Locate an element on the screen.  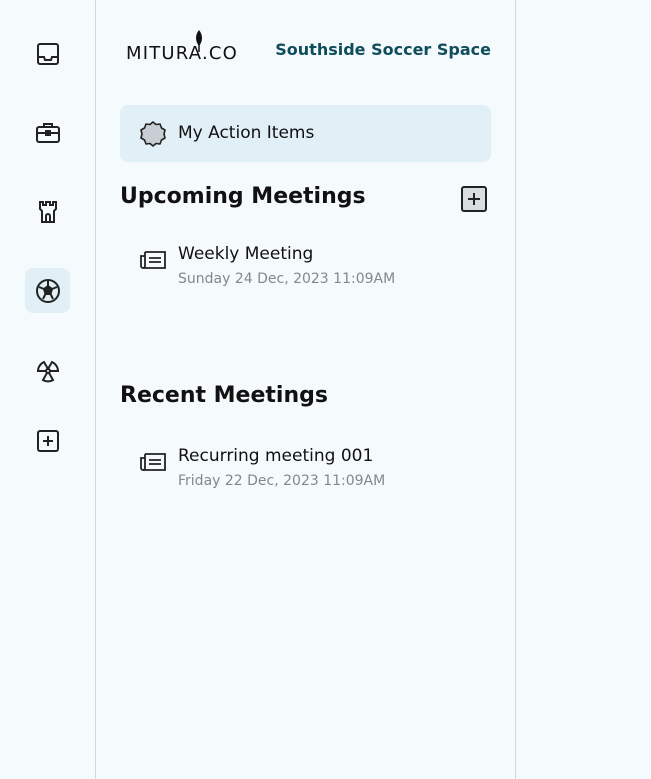
meeting-date: Friday 22 Dec, 2023 11:09AM is located at coordinates (282, 481).